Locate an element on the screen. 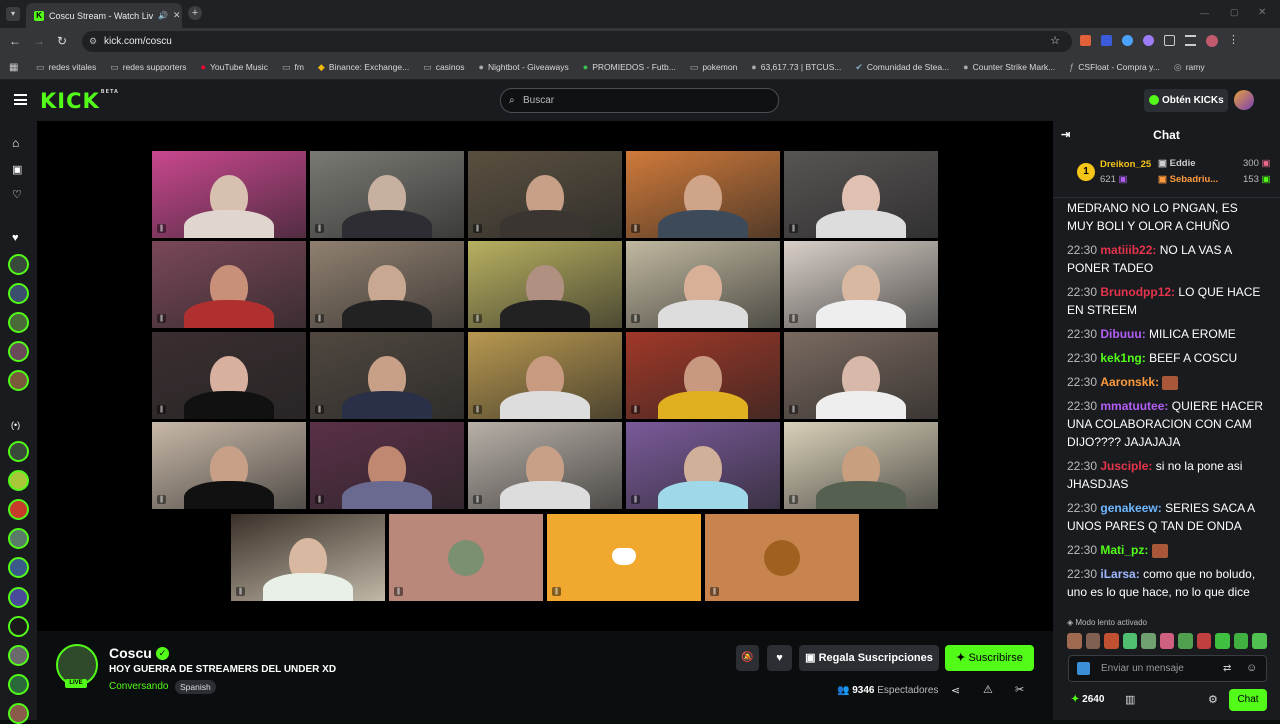 This screenshot has width=1280, height=724. browser-menu-icon: ⋮ is located at coordinates (1233, 41).